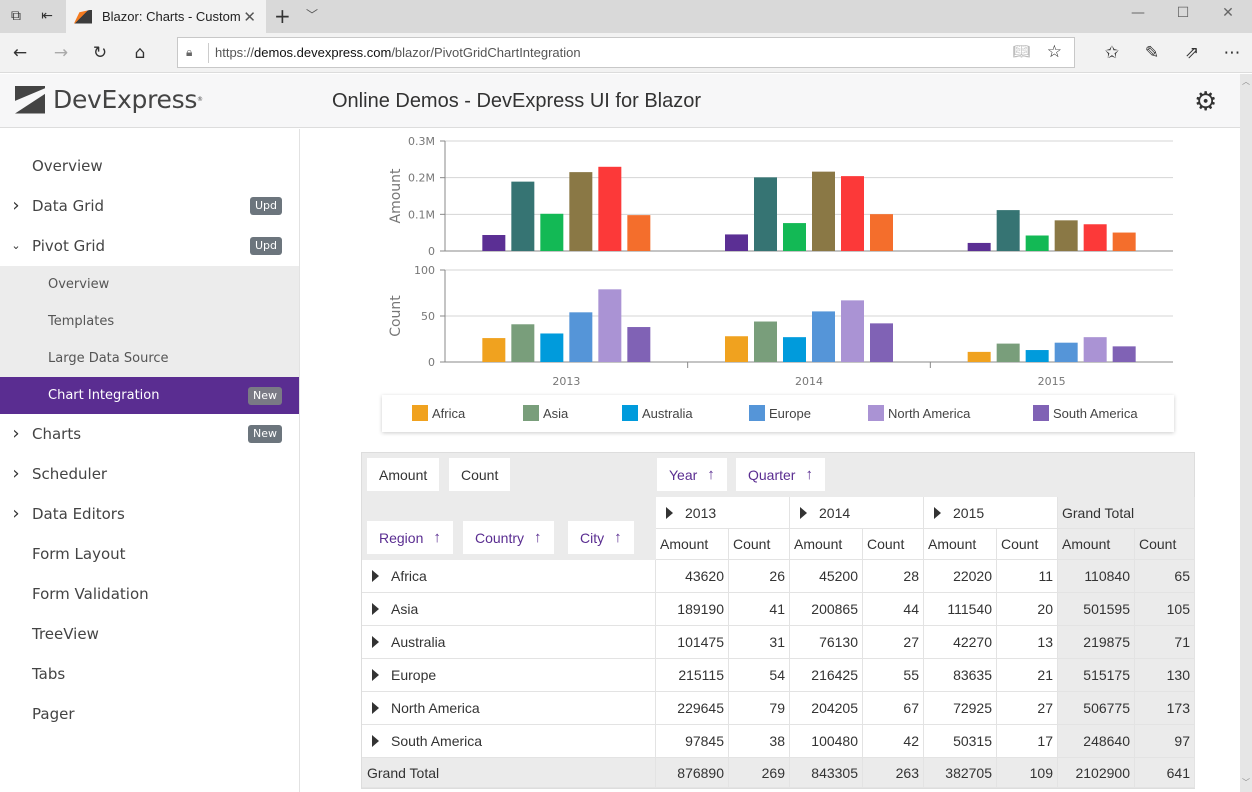  Describe the element at coordinates (1085, 413) in the screenshot. I see `legend-item-south-america: South America` at that location.